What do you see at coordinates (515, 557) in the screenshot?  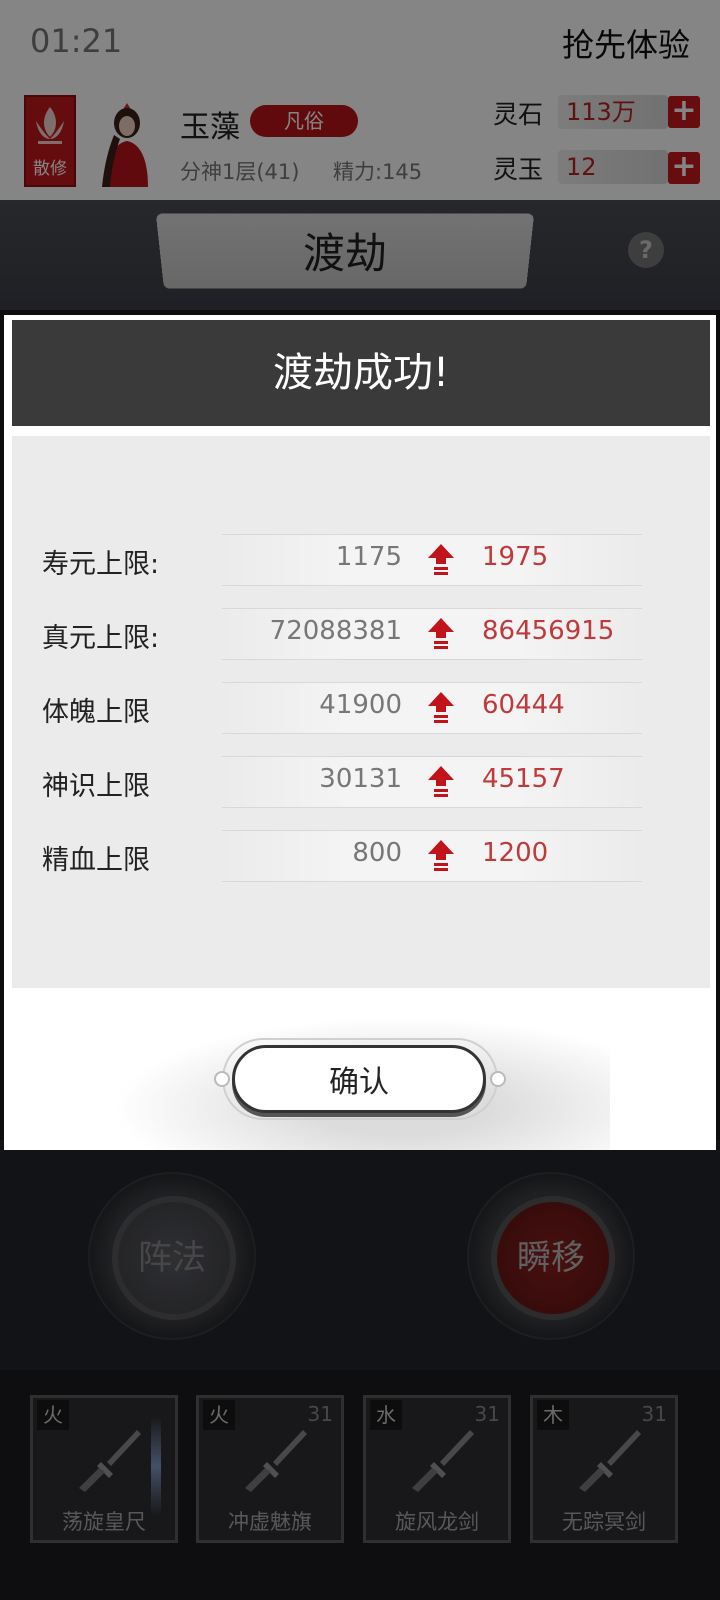 I see `stat-new-value: 1975` at bounding box center [515, 557].